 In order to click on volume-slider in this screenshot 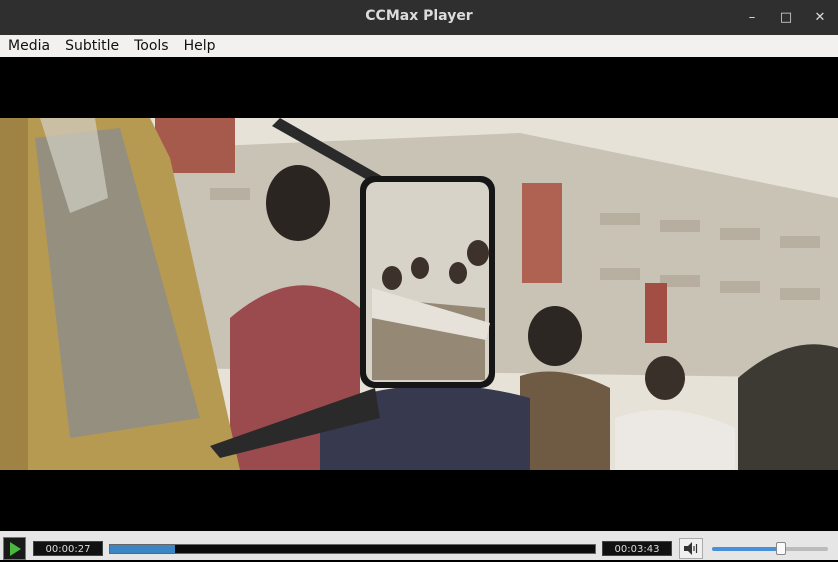, I will do `click(770, 549)`.